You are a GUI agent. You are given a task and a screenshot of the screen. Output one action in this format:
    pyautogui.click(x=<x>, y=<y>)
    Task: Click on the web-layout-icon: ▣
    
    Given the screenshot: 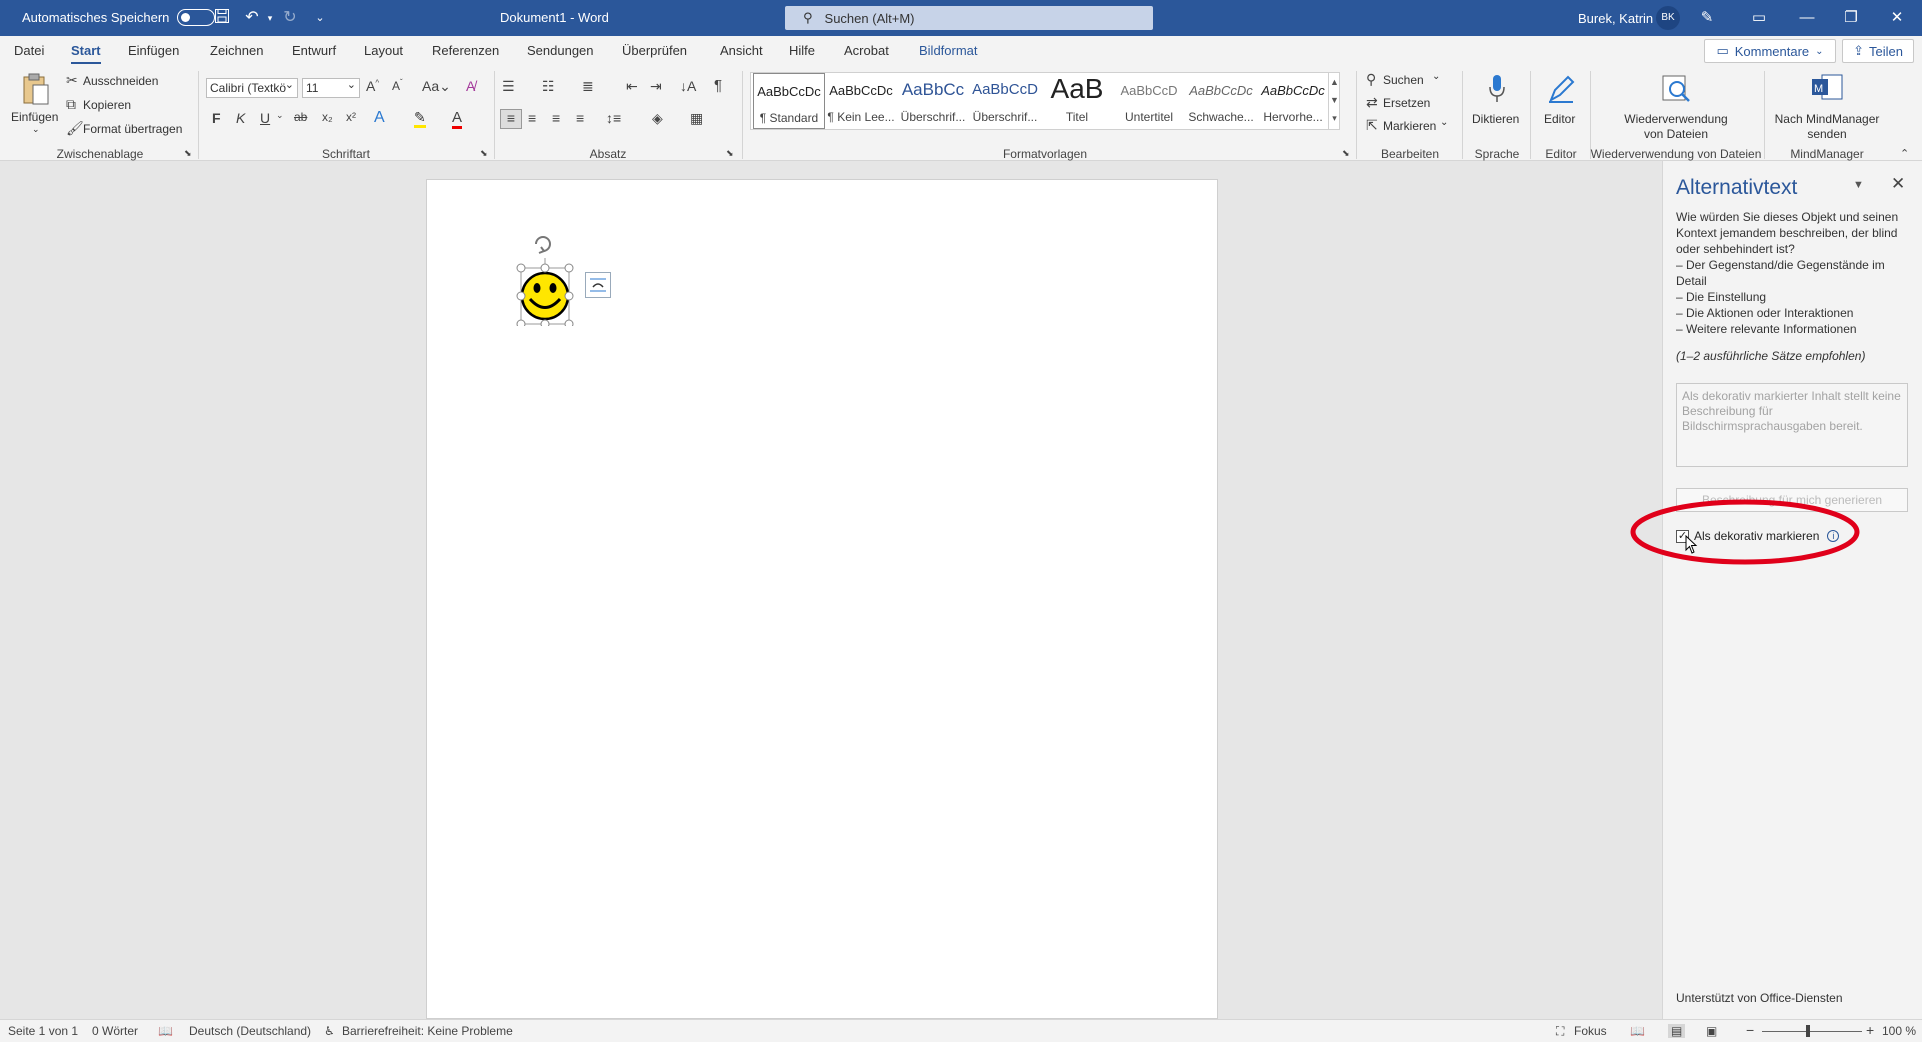 What is the action you would take?
    pyautogui.click(x=1711, y=1031)
    